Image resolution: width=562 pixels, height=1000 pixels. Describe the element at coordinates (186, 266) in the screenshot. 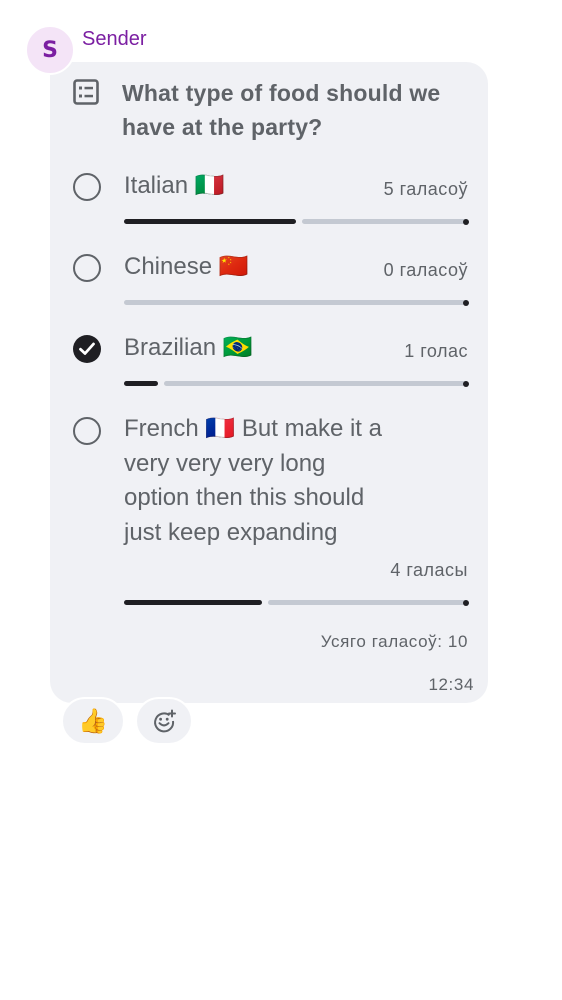

I see `poll-option-label: Chinese 🇨🇳` at that location.